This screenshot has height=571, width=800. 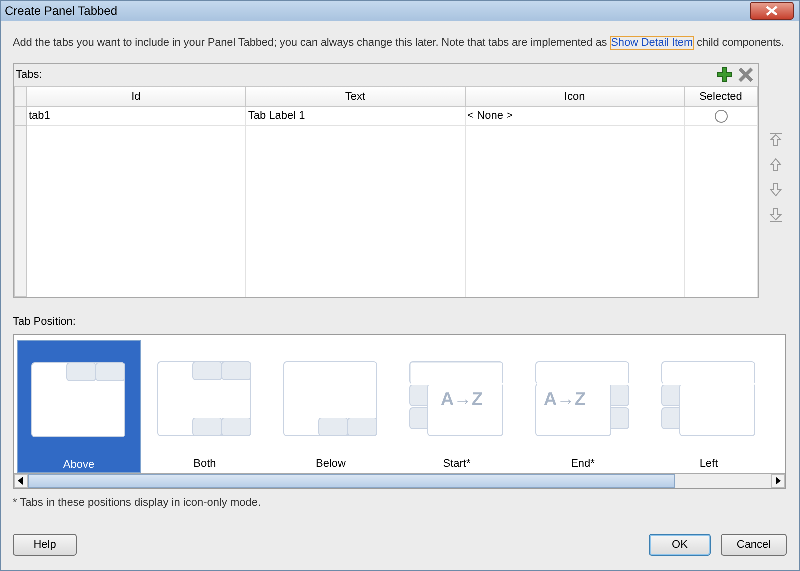 What do you see at coordinates (45, 322) in the screenshot?
I see `tab-position-label: Tab Position:` at bounding box center [45, 322].